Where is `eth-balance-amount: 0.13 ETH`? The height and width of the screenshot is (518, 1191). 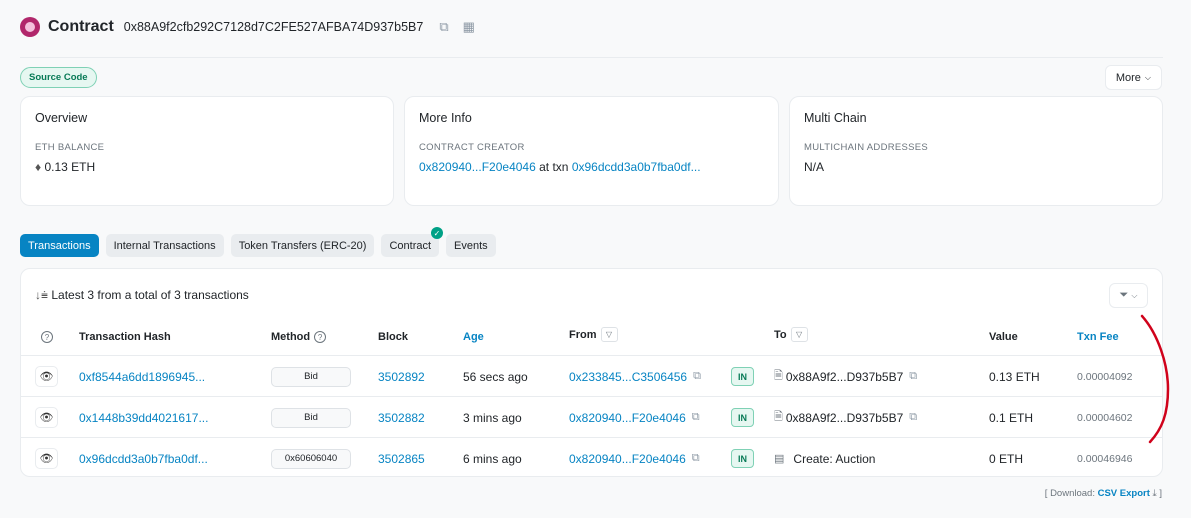 eth-balance-amount: 0.13 ETH is located at coordinates (70, 167).